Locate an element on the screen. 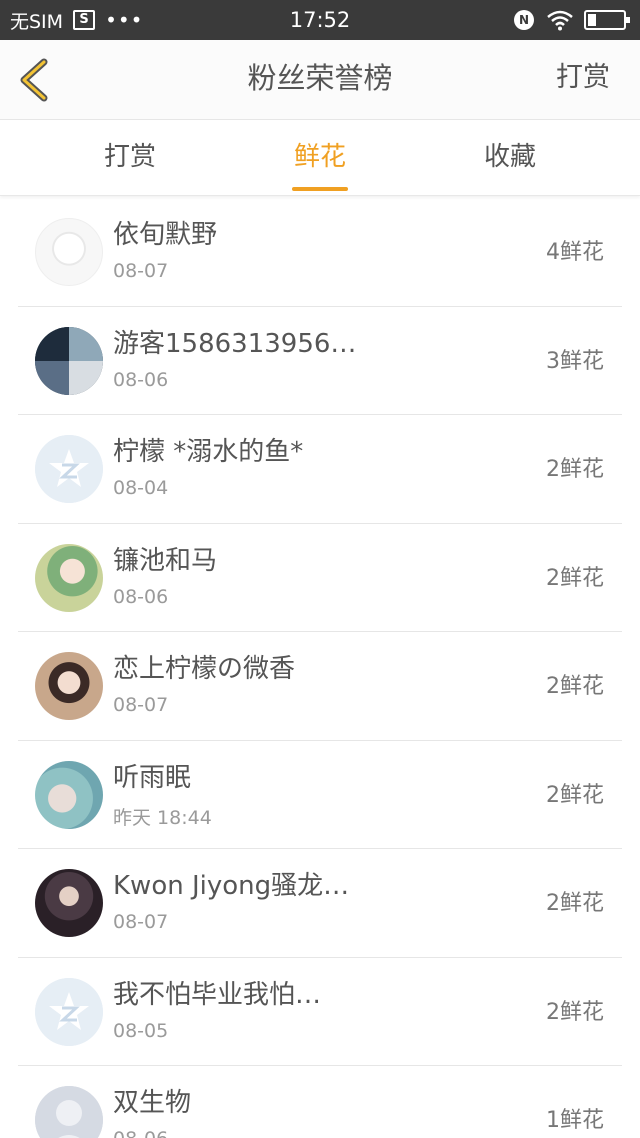 The height and width of the screenshot is (1138, 640). page-title: 粉丝荣誉榜 is located at coordinates (320, 78).